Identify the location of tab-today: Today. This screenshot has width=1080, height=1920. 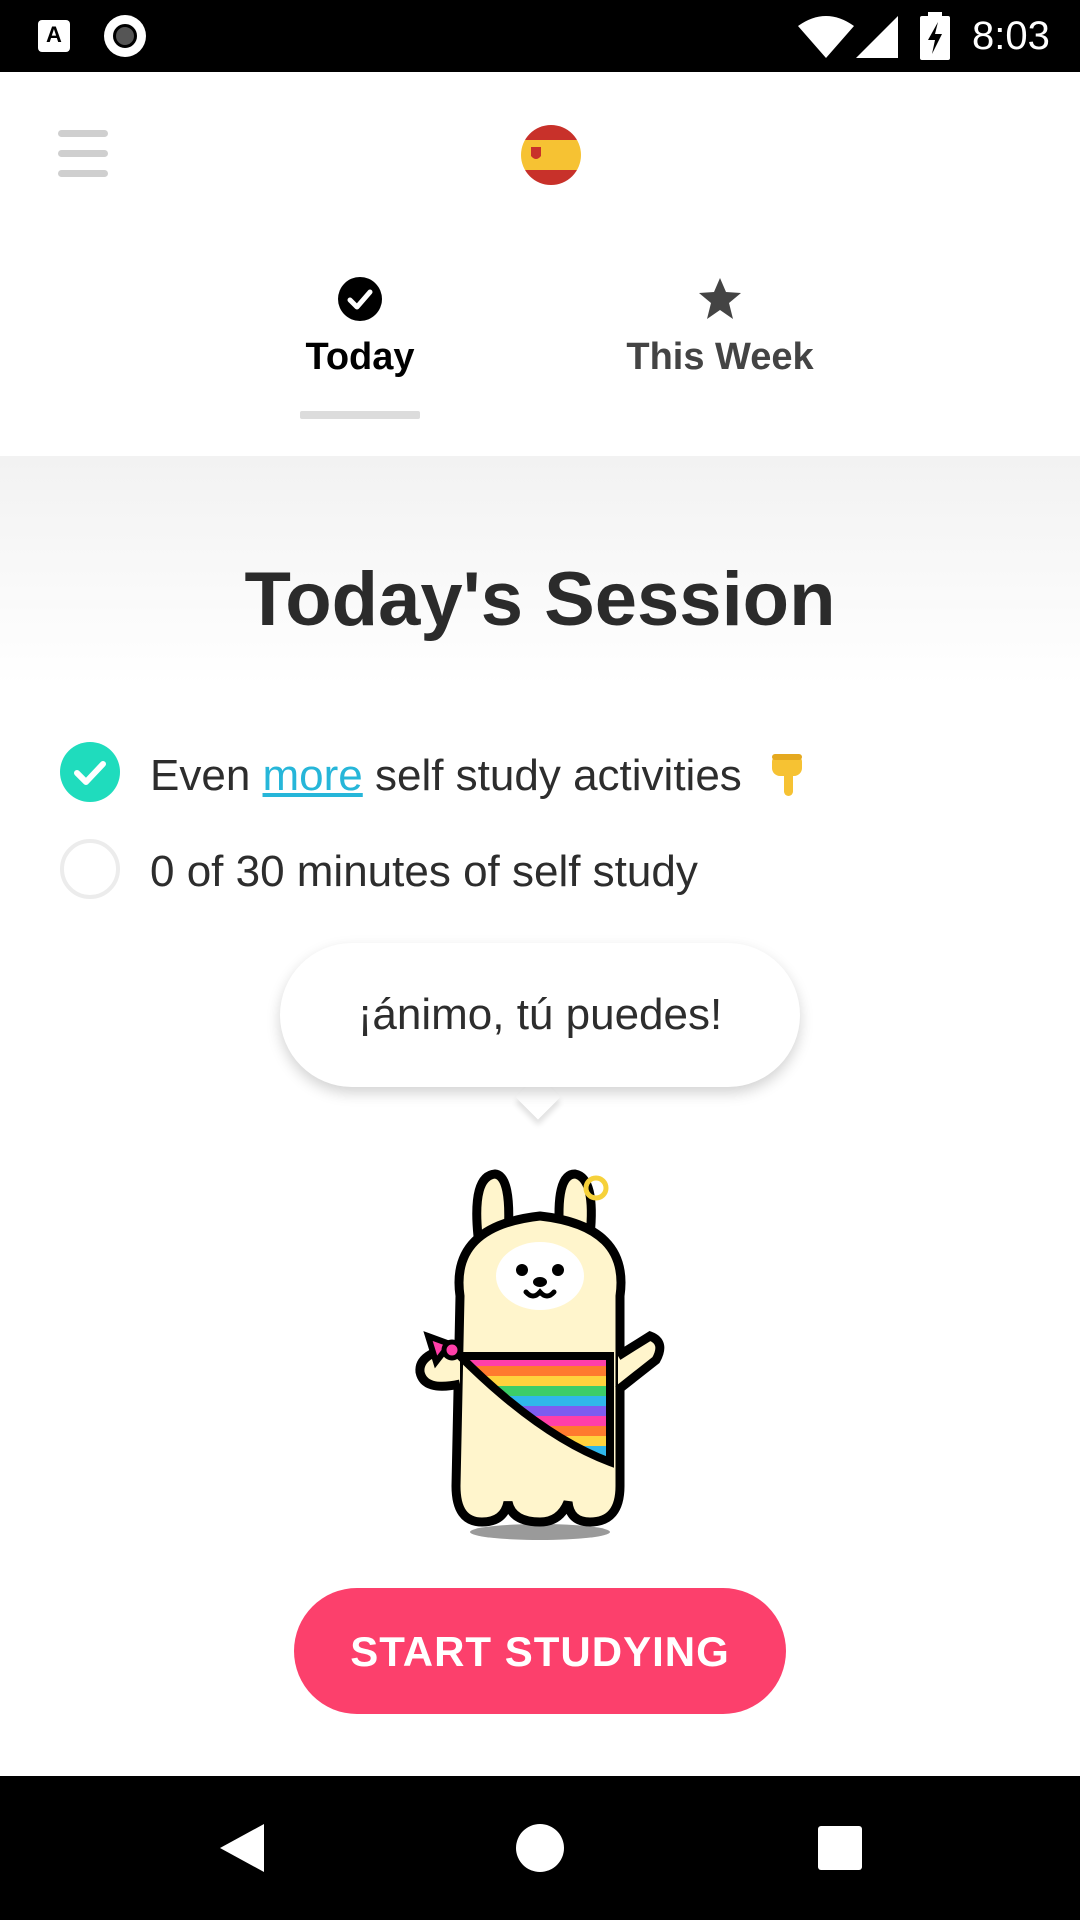
(360, 351).